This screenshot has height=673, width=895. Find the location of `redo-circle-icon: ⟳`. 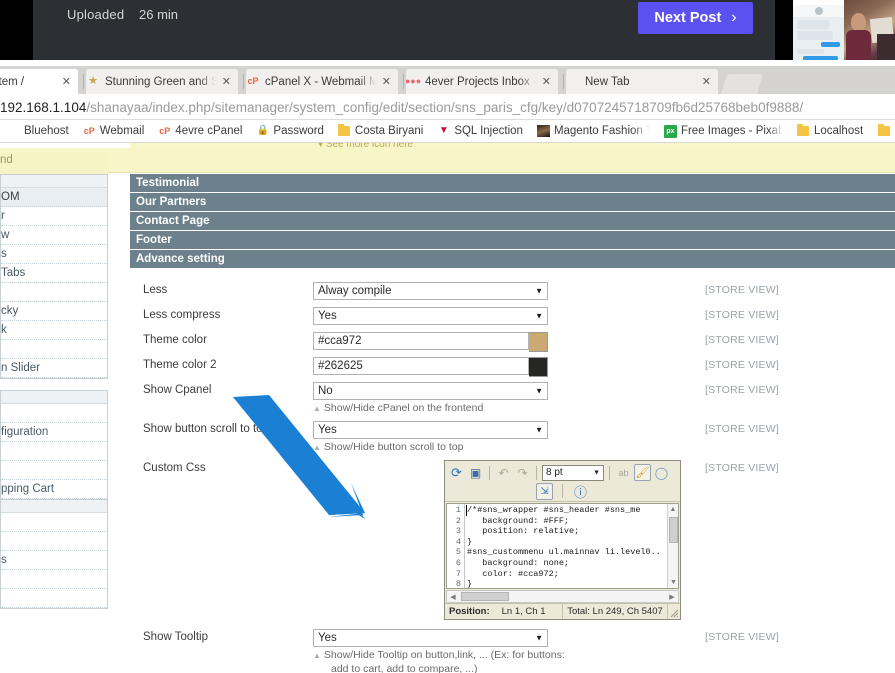

redo-circle-icon: ⟳ is located at coordinates (456, 472).